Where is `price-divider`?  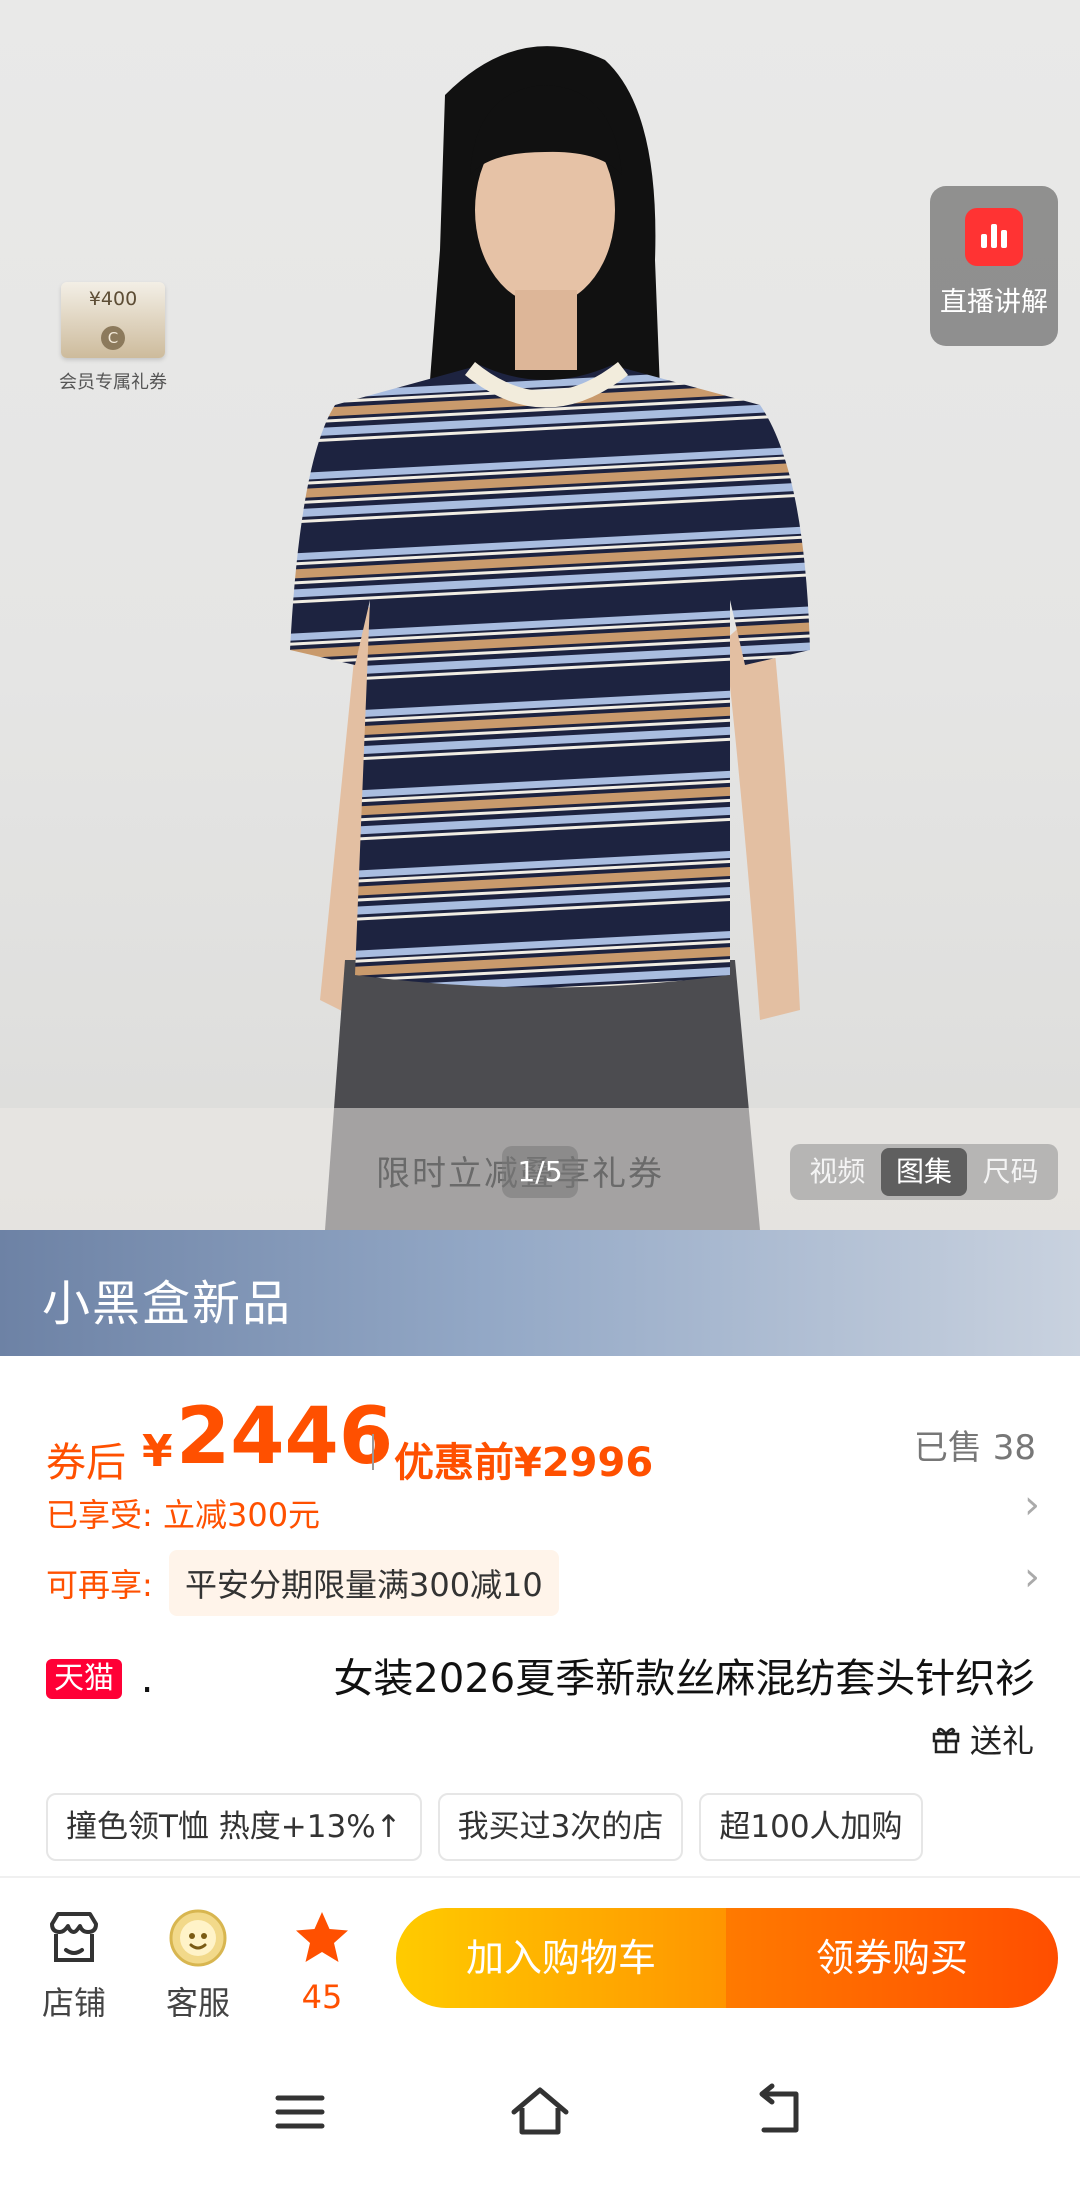 price-divider is located at coordinates (373, 1452).